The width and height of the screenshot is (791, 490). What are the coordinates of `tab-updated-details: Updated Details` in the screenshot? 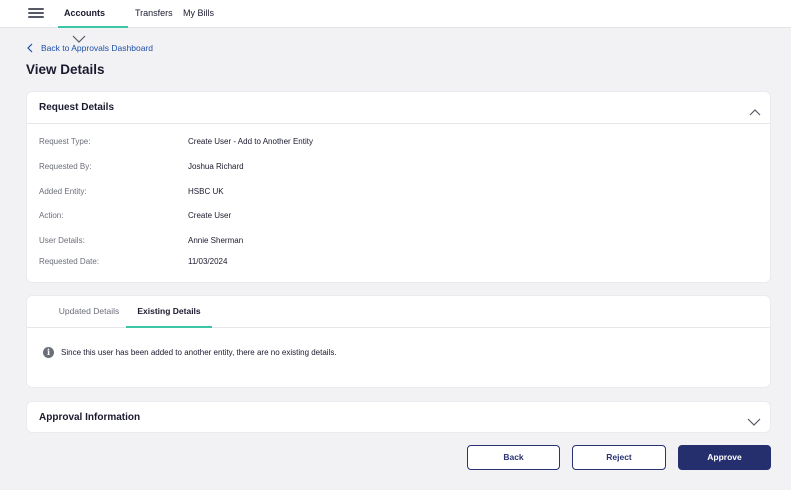 It's located at (89, 312).